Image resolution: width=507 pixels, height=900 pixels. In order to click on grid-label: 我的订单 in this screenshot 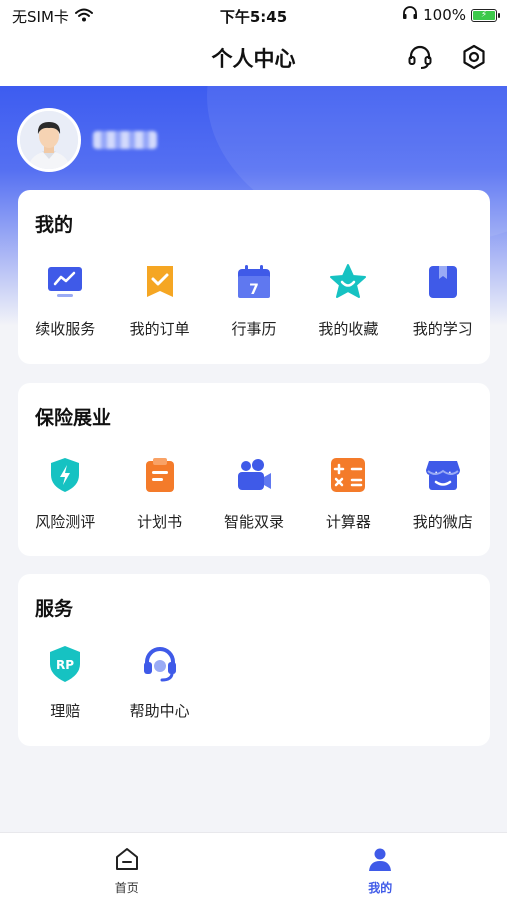, I will do `click(159, 329)`.